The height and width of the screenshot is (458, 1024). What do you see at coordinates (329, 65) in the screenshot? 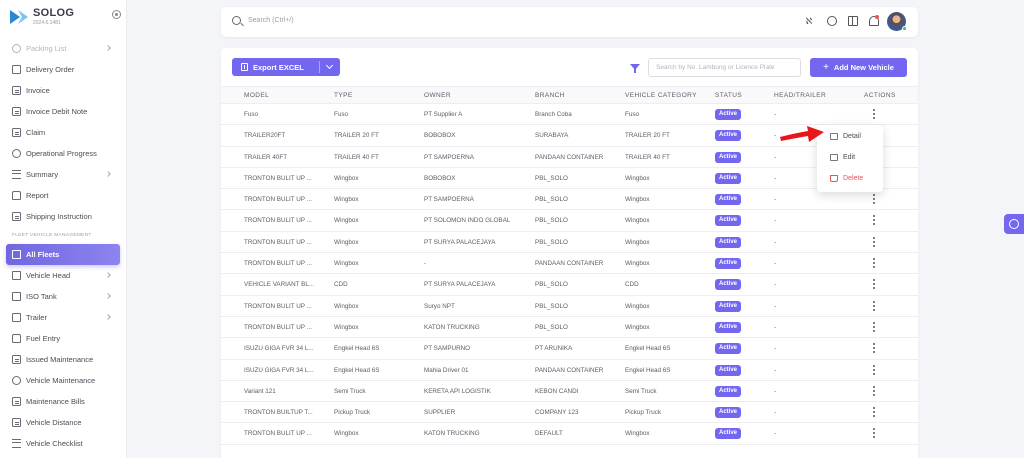
I see `chevron-down-icon` at bounding box center [329, 65].